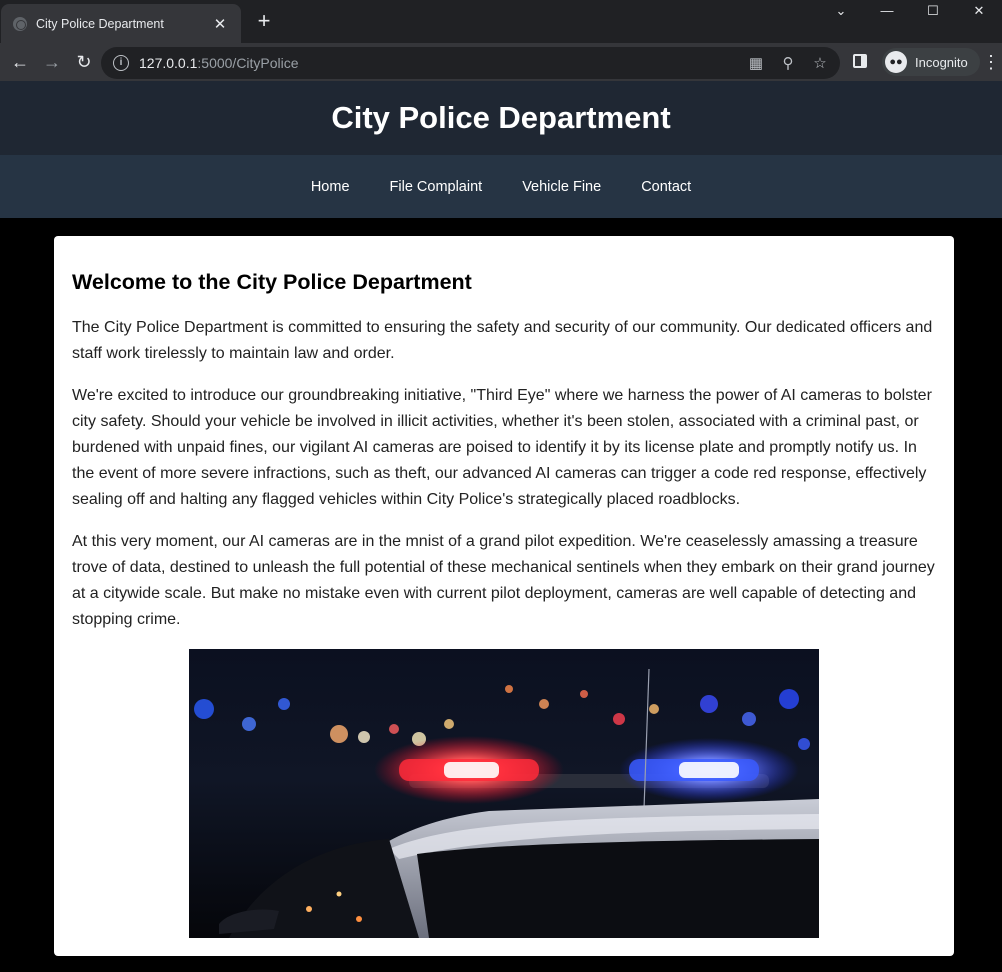 The width and height of the screenshot is (1002, 972). I want to click on tab-search-icon: ⌄, so click(841, 12).